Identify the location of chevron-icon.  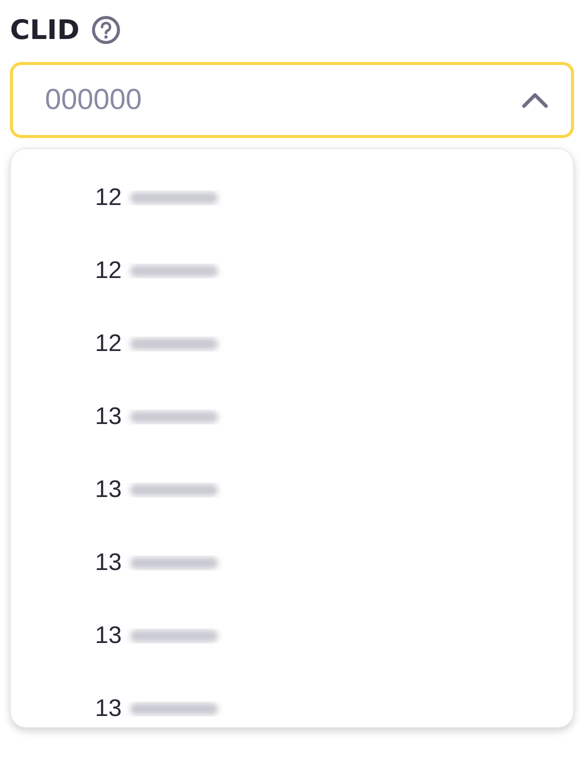
(535, 100).